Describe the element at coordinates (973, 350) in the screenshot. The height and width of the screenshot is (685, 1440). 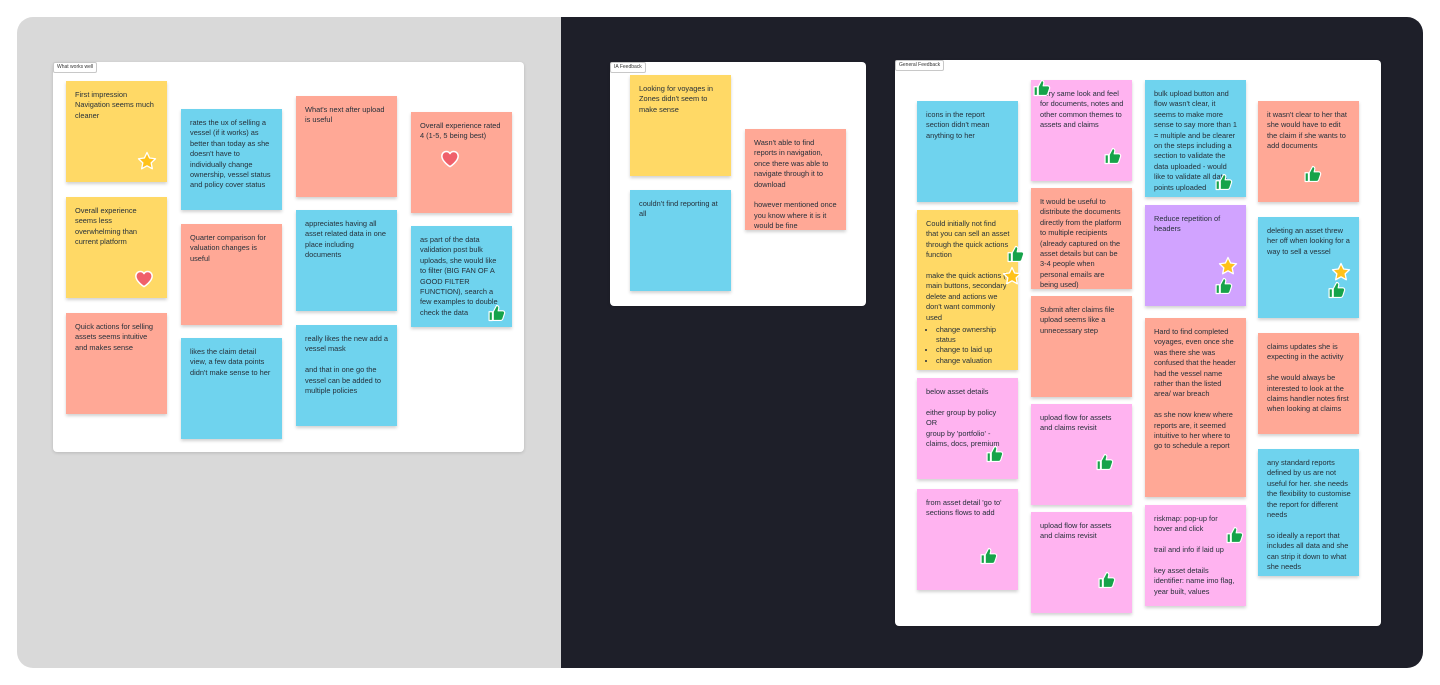
I see `note-bullet: change to laid up` at that location.